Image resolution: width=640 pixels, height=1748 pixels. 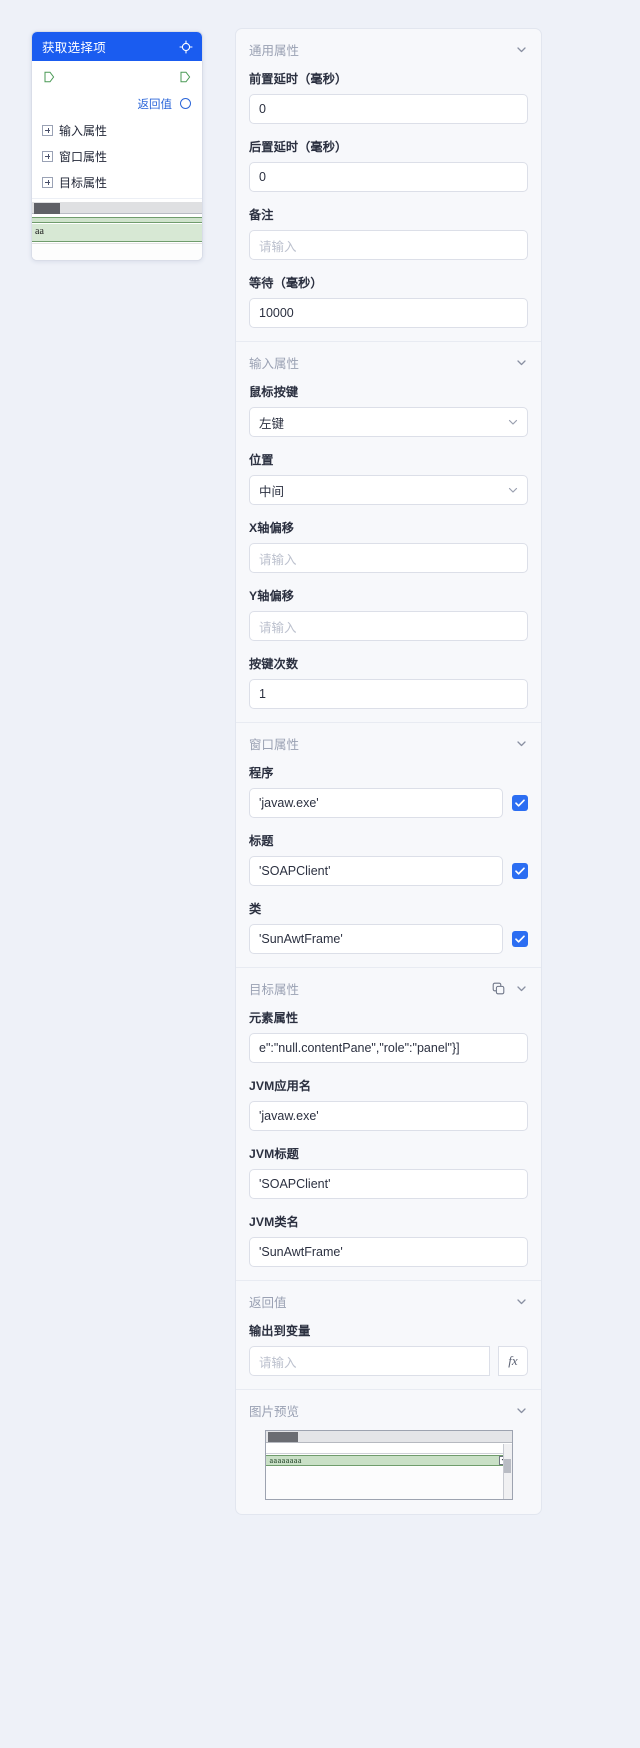 I want to click on section-title: 目标属性, so click(x=274, y=989).